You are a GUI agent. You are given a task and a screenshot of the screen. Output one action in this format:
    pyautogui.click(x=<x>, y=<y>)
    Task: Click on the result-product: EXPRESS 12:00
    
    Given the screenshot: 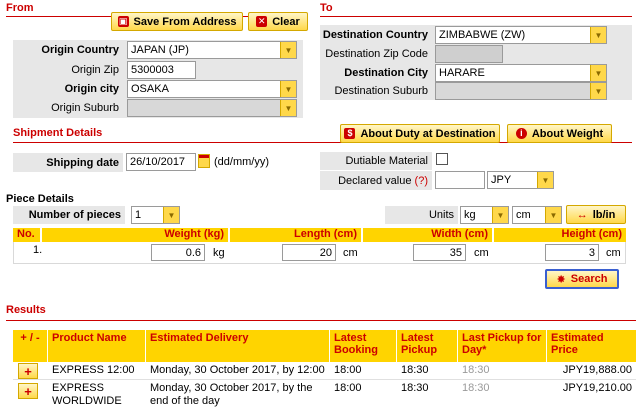 What is the action you would take?
    pyautogui.click(x=93, y=370)
    